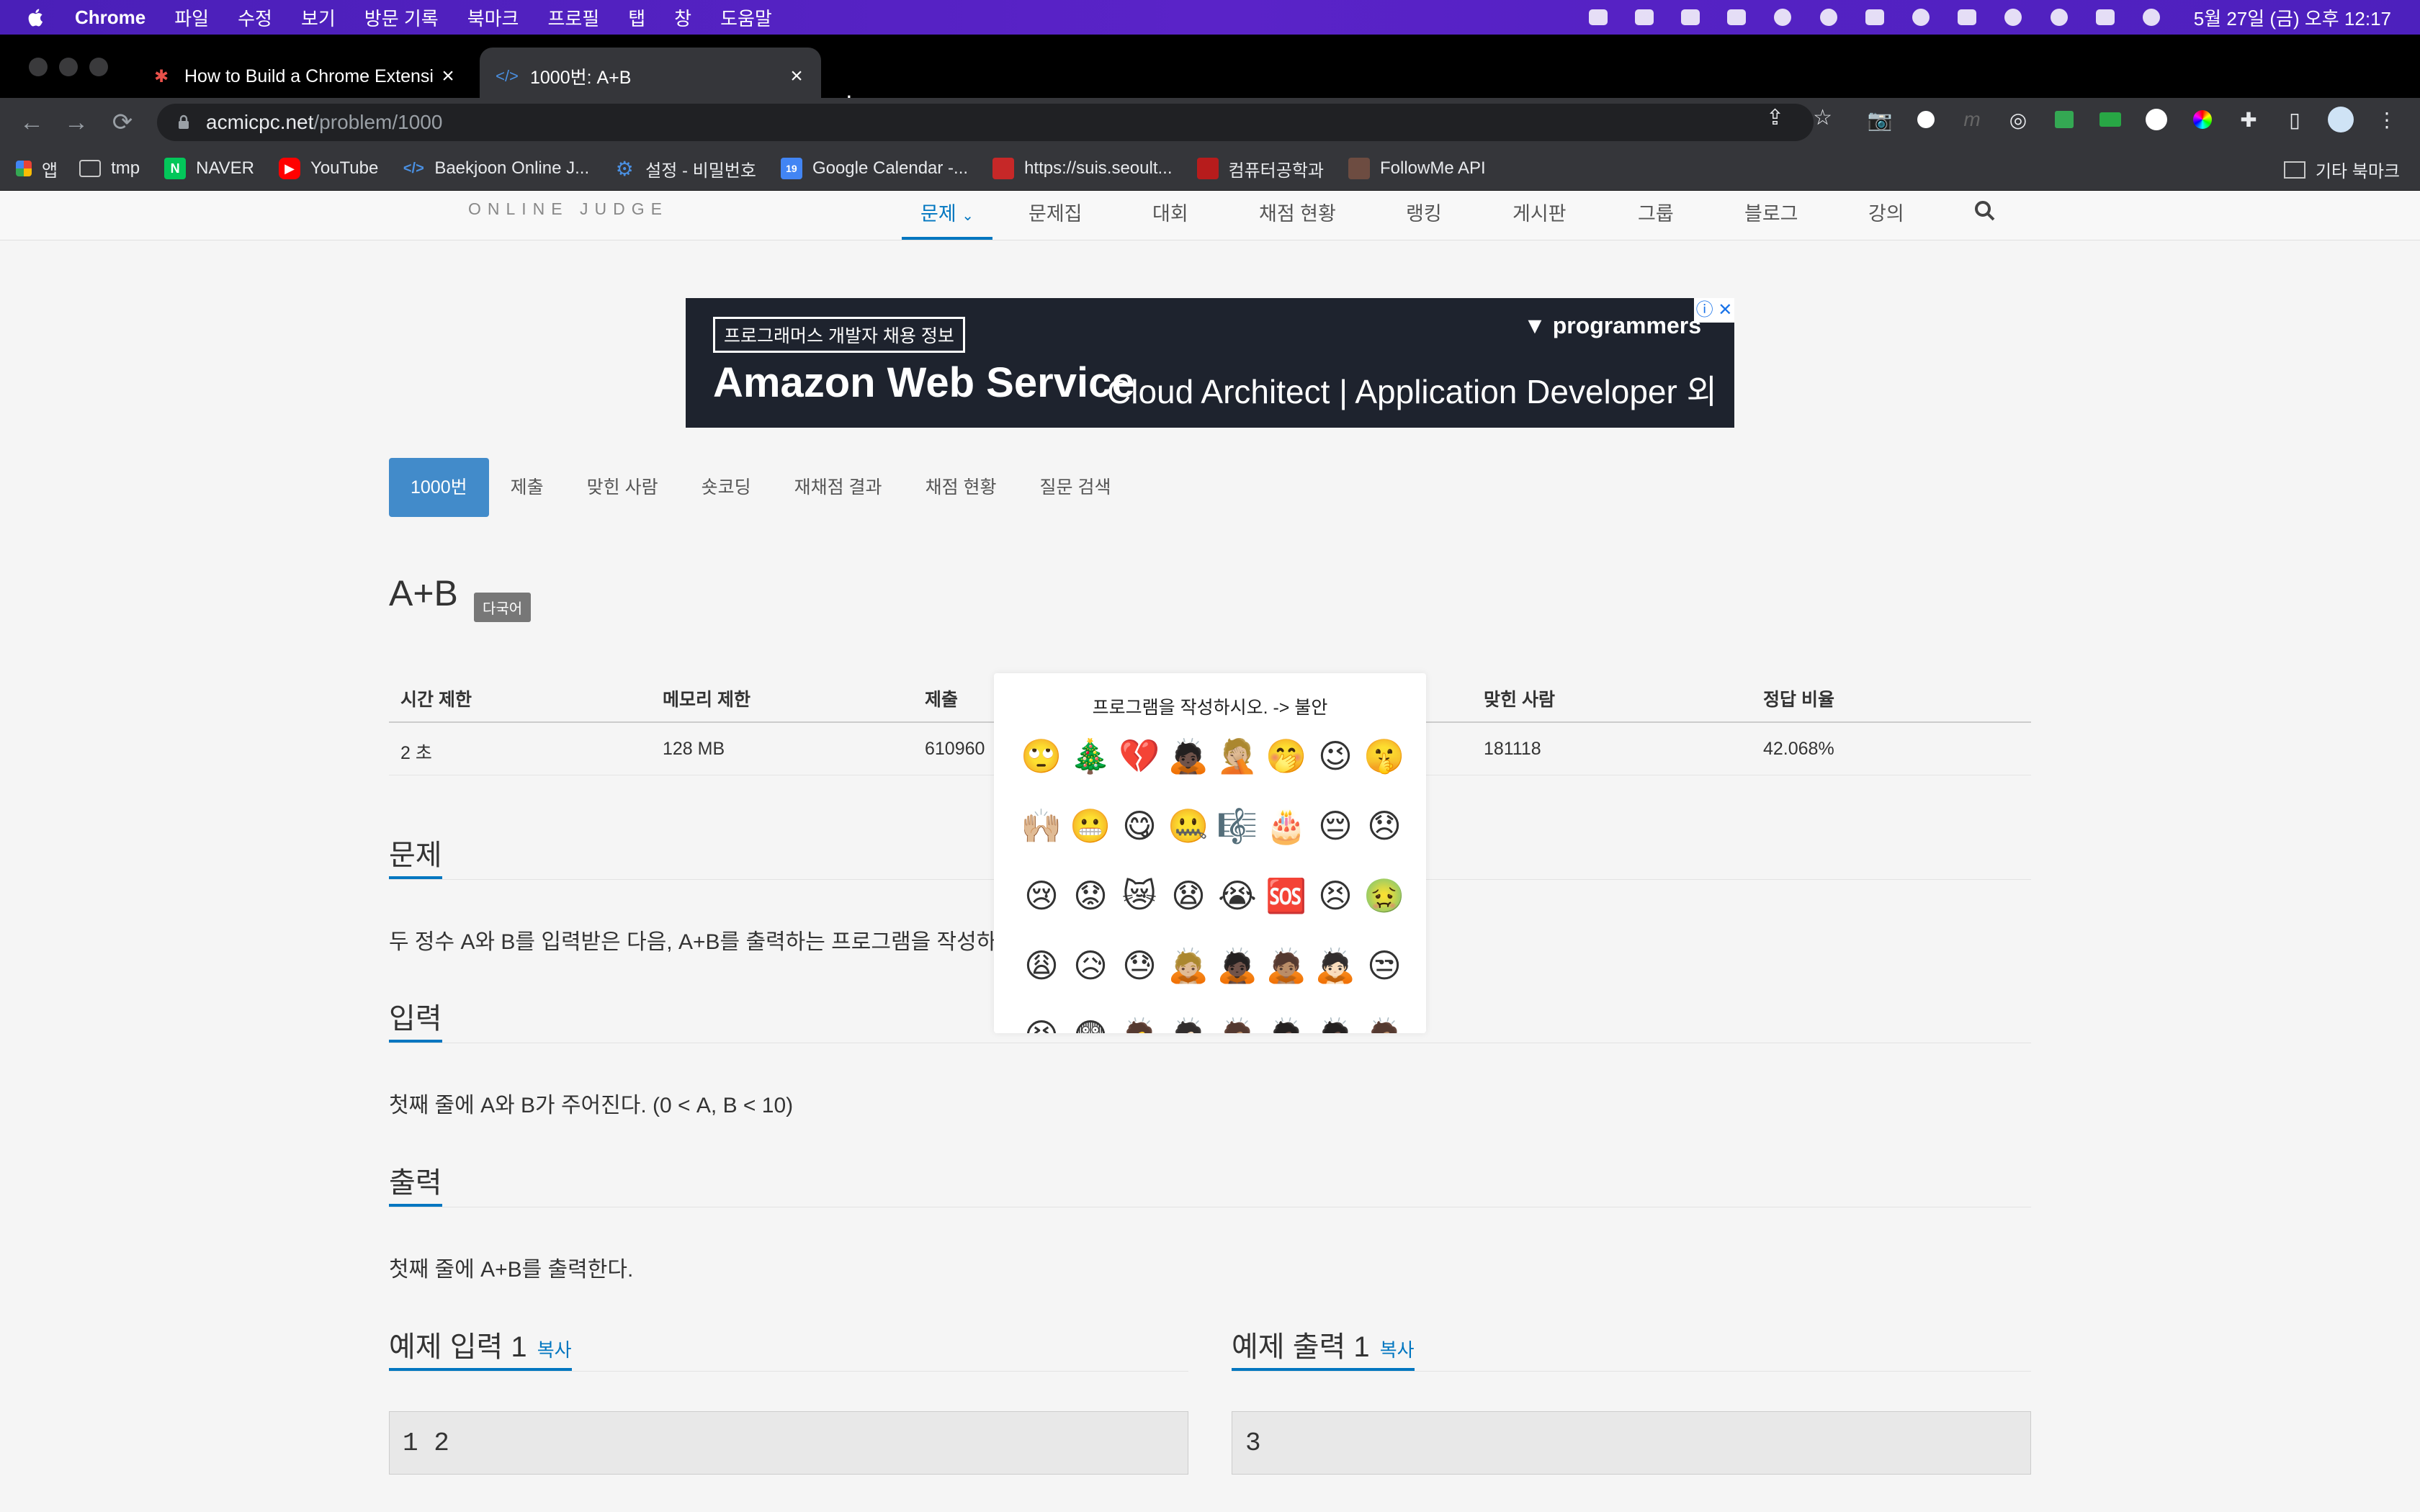 The height and width of the screenshot is (1512, 2420). Describe the element at coordinates (1090, 844) in the screenshot. I see `emoji-option: 😬` at that location.